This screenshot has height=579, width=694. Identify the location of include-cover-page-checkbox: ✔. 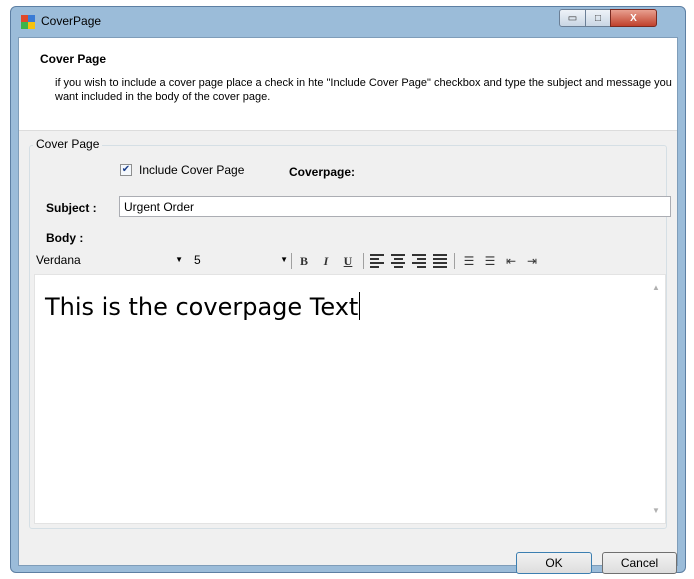
(126, 170).